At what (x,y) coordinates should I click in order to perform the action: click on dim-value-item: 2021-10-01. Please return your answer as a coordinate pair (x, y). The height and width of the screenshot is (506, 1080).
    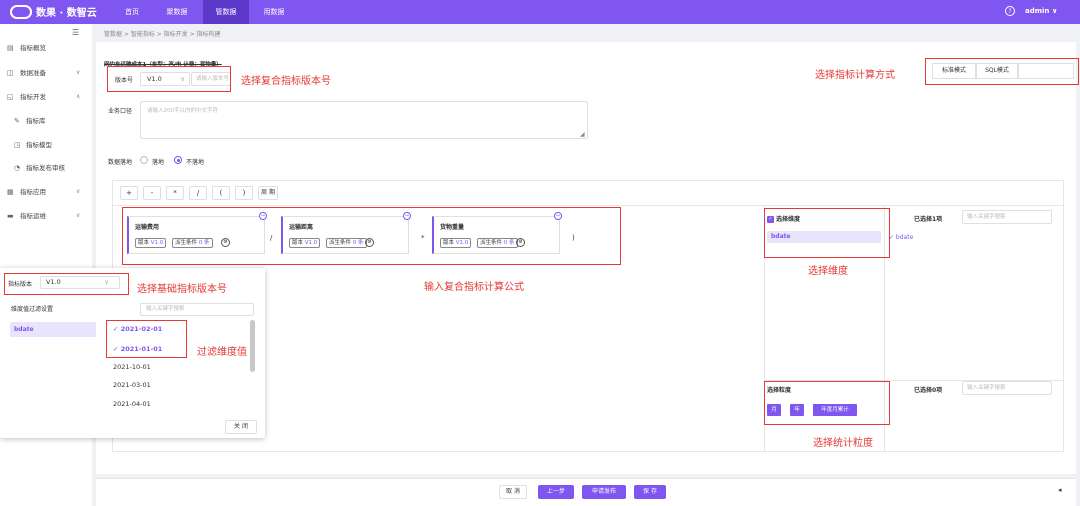
    Looking at the image, I should click on (132, 367).